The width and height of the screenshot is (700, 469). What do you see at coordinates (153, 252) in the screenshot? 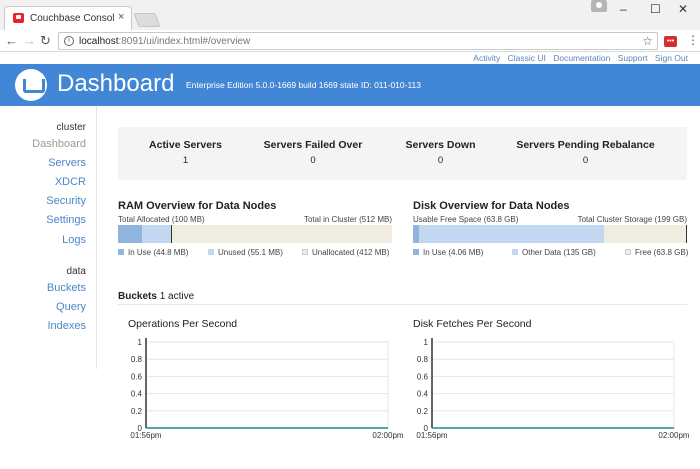
I see `ram-legend-in-use: In Use (44.8 MB)` at bounding box center [153, 252].